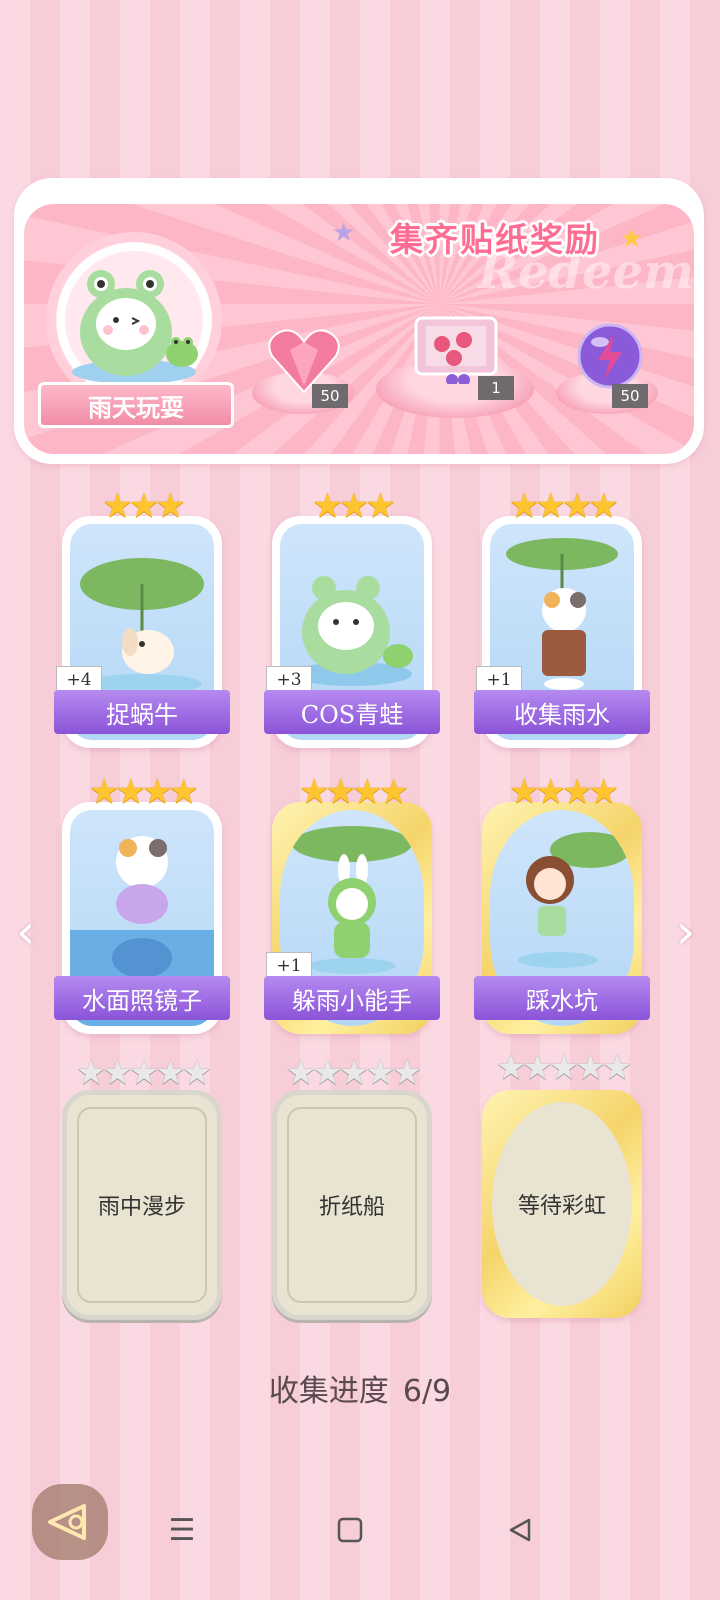  Describe the element at coordinates (562, 618) in the screenshot. I see `sticker-card: ★★★★ +1 收集雨水` at that location.